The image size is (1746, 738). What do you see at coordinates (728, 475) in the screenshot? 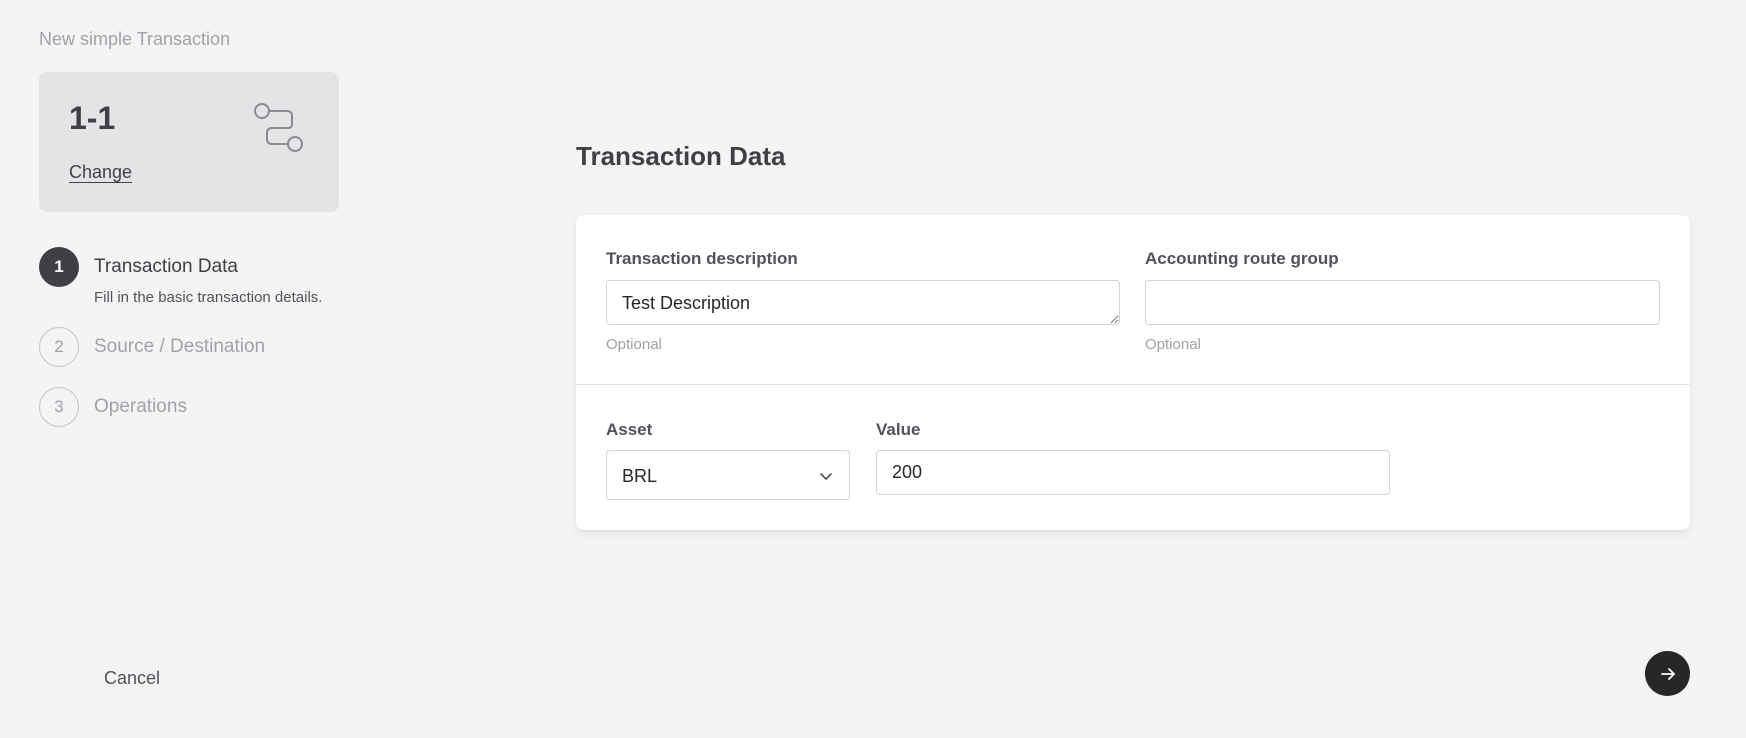
I see `asset-select: BRL` at bounding box center [728, 475].